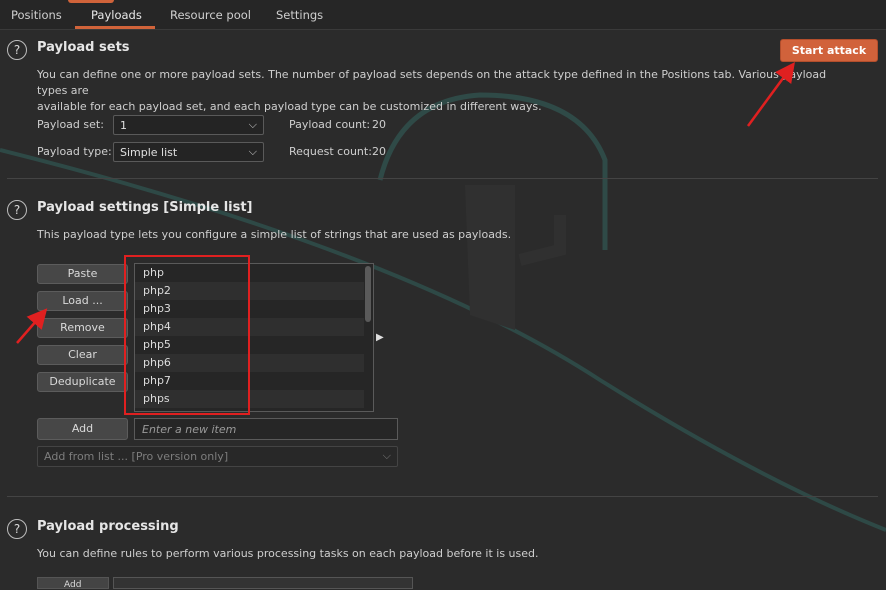 Image resolution: width=886 pixels, height=590 pixels. What do you see at coordinates (263, 583) in the screenshot?
I see `processing-rules-table` at bounding box center [263, 583].